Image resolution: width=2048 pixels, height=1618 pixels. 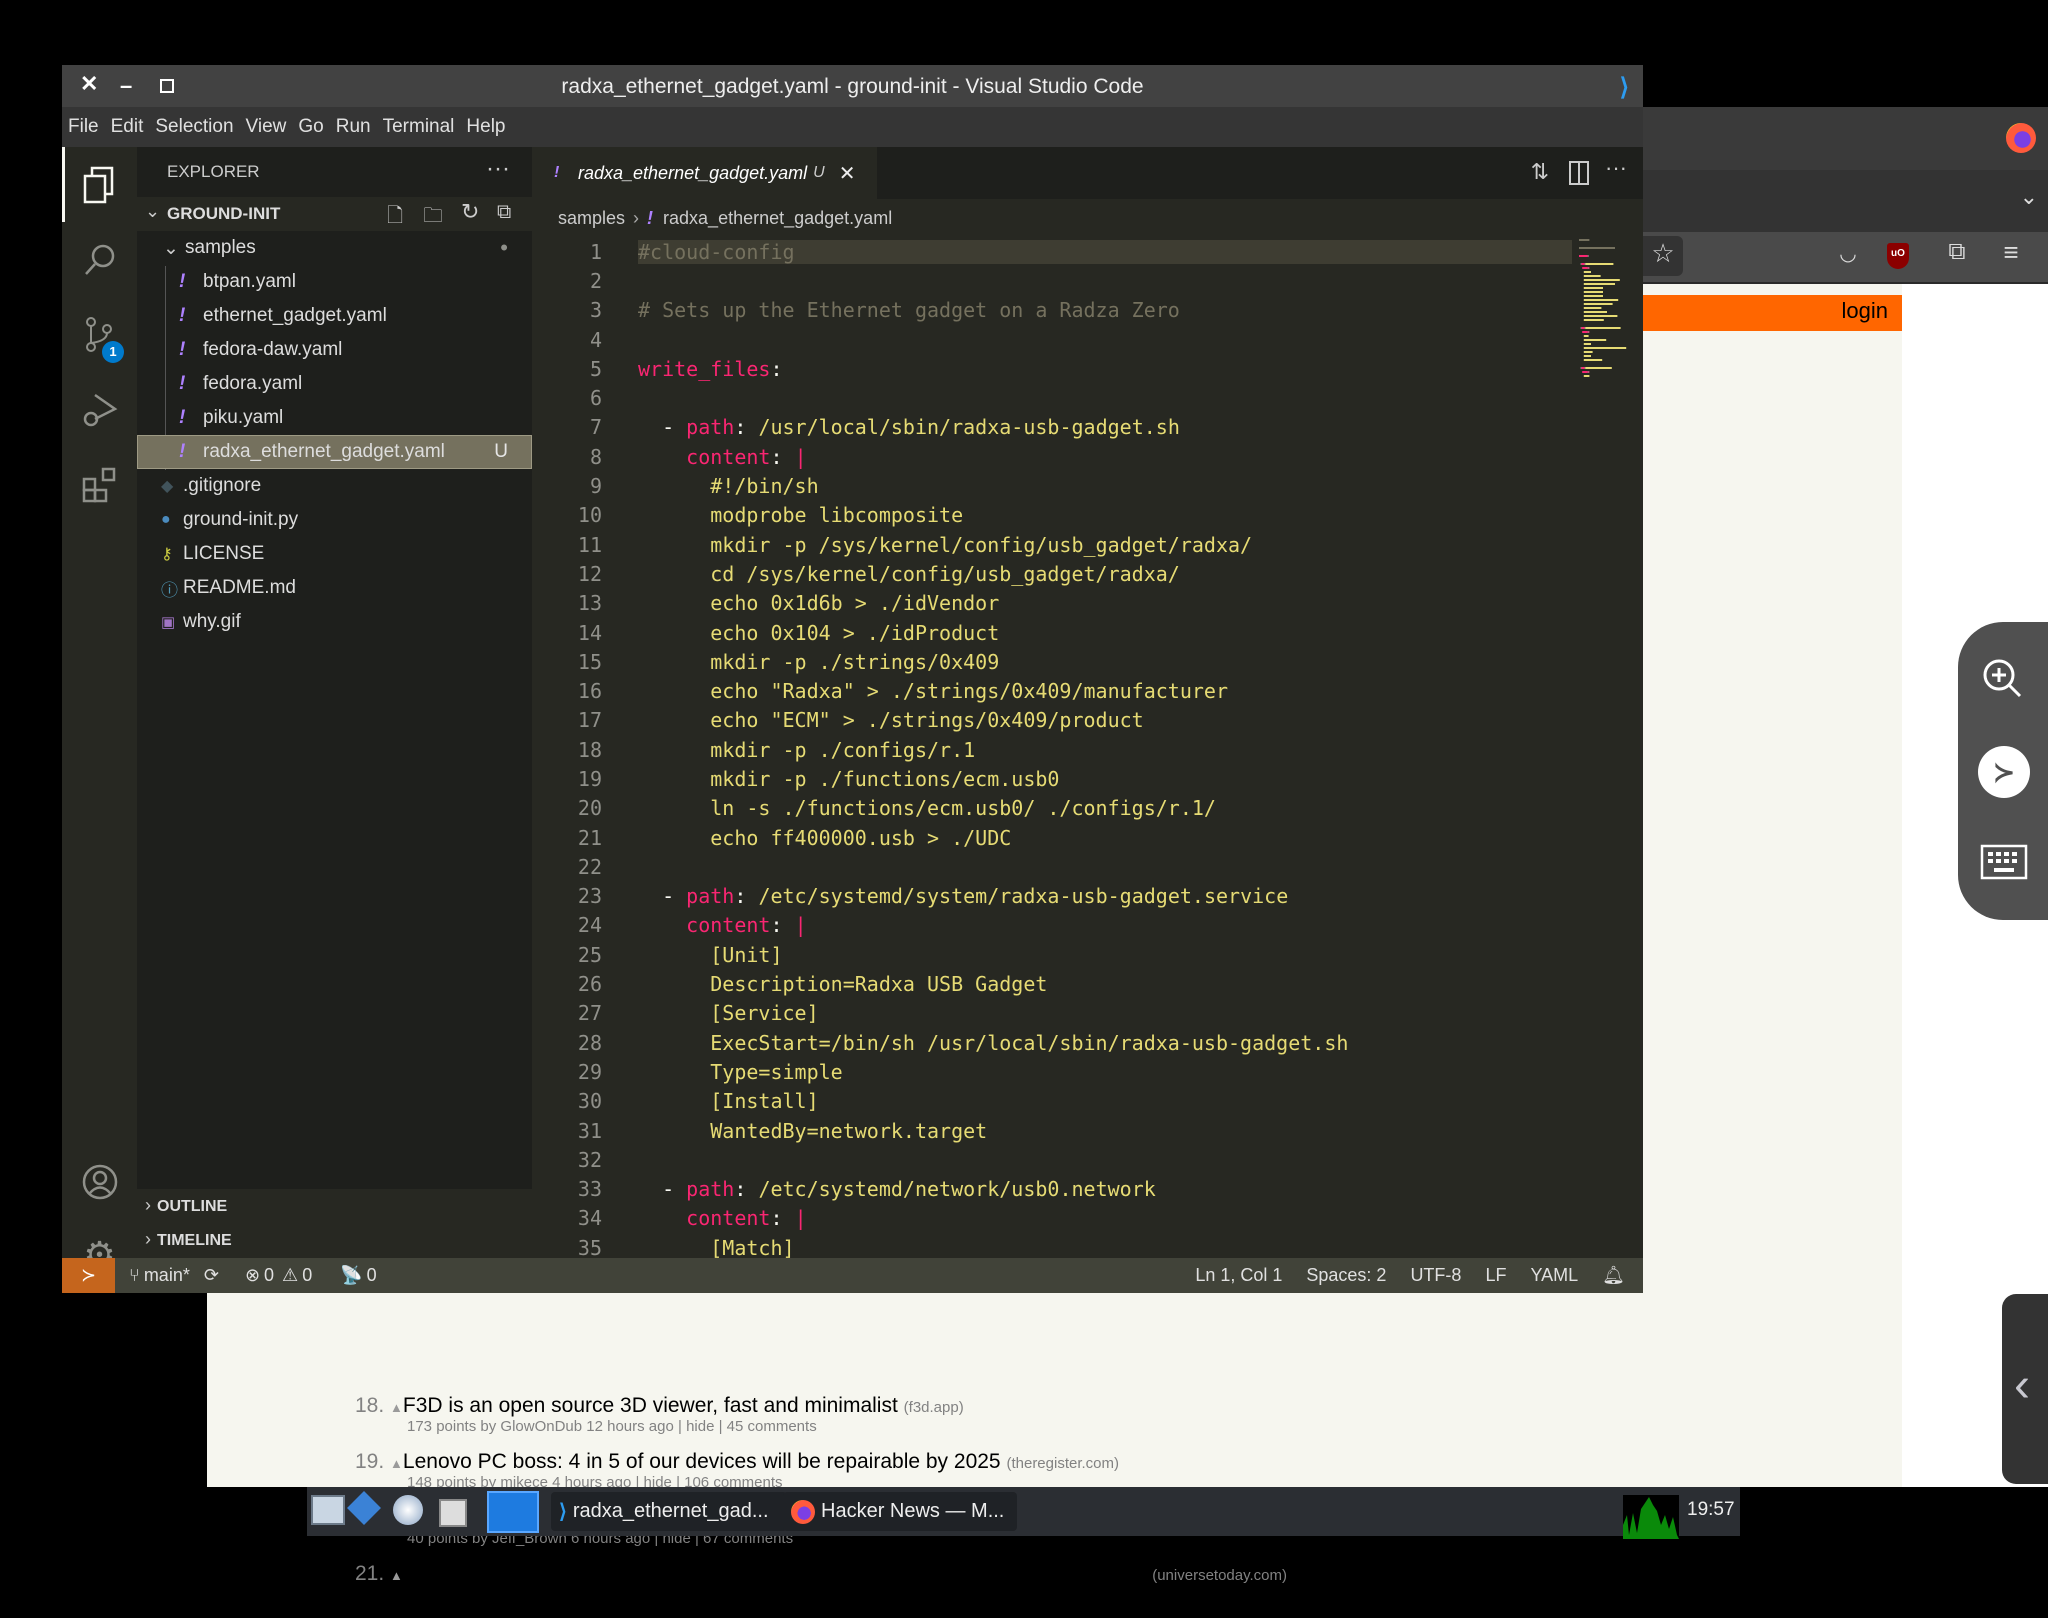 What do you see at coordinates (2002, 680) in the screenshot?
I see `zoom-in-icon` at bounding box center [2002, 680].